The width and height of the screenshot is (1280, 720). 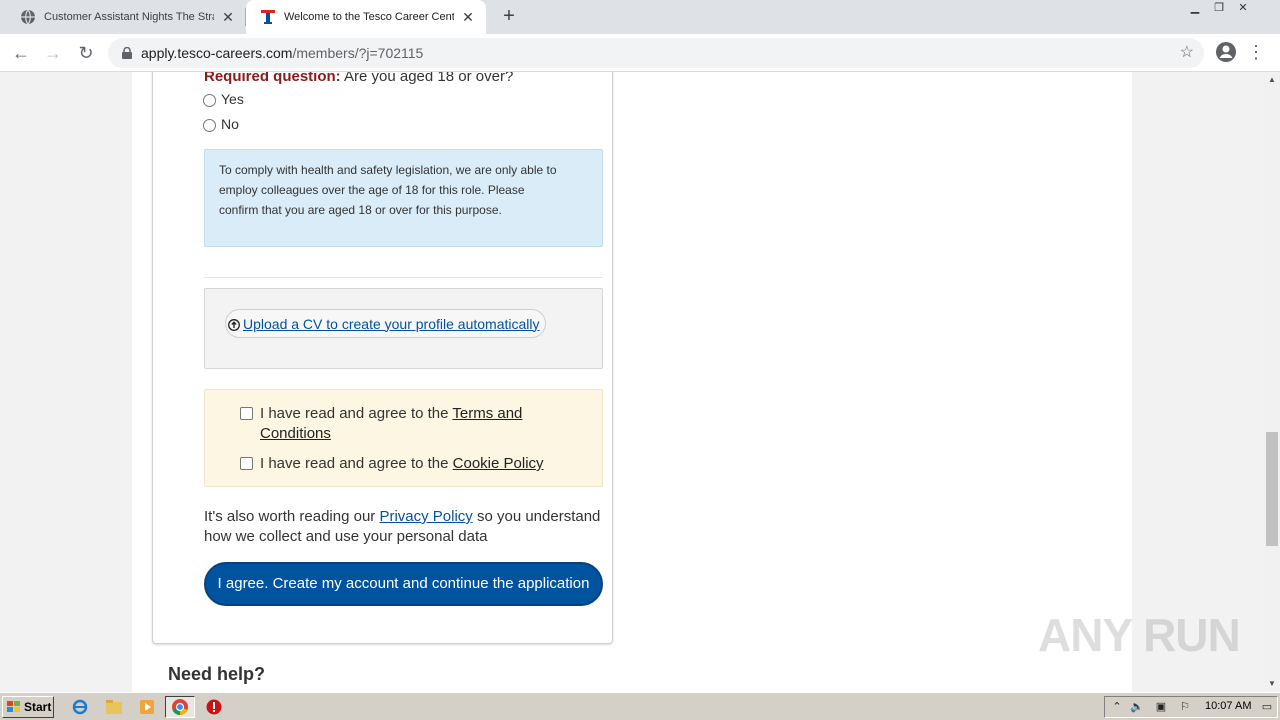 What do you see at coordinates (217, 674) in the screenshot?
I see `help-heading: Need help?` at bounding box center [217, 674].